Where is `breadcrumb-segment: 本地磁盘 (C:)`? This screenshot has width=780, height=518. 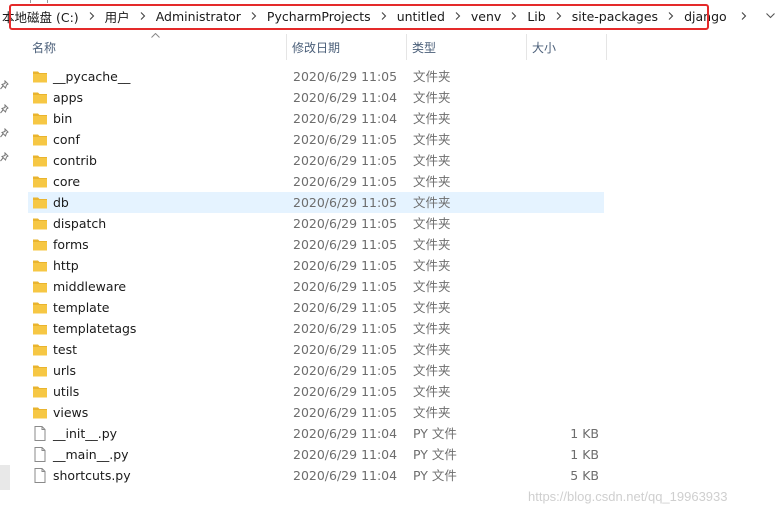 breadcrumb-segment: 本地磁盘 (C:) is located at coordinates (50, 16).